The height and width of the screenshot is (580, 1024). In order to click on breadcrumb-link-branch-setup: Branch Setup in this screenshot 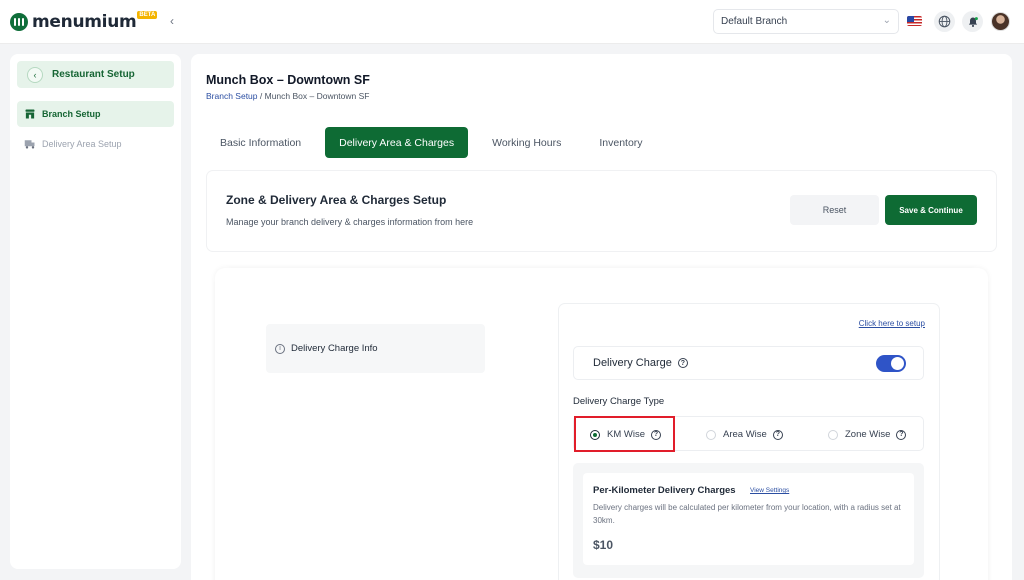, I will do `click(232, 96)`.